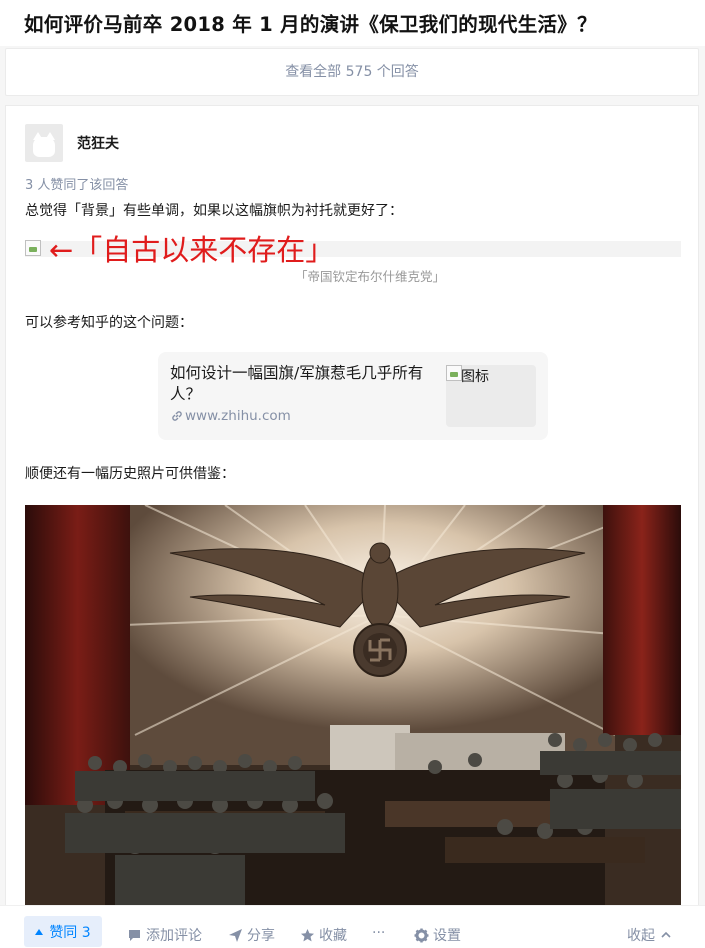 Image resolution: width=705 pixels, height=948 pixels. I want to click on question-title: 如何评价马前卒 2018 年 1 月的演讲《保卫我们的现代生活》？, so click(364, 22).